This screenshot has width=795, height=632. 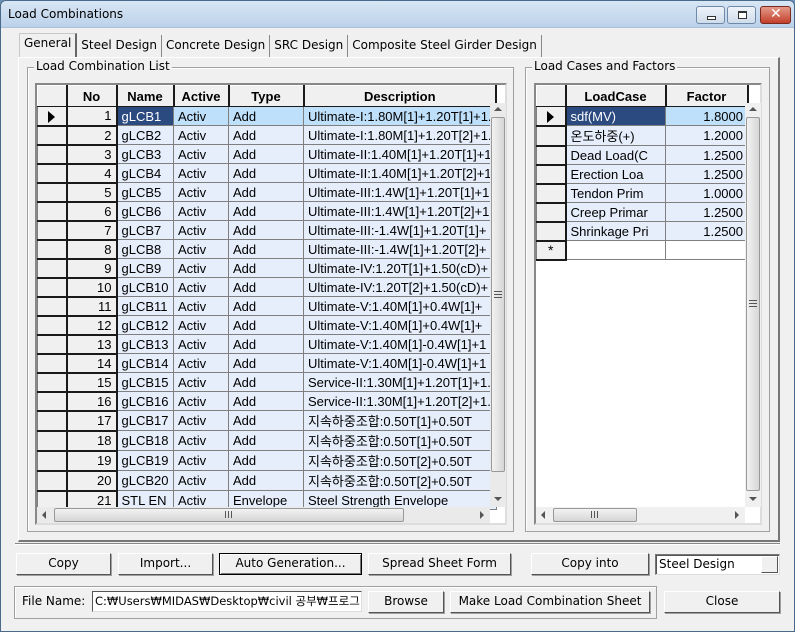 What do you see at coordinates (400, 382) in the screenshot?
I see `cell-description: Service-II:1.30M[1]+1.20T[1]+1.` at bounding box center [400, 382].